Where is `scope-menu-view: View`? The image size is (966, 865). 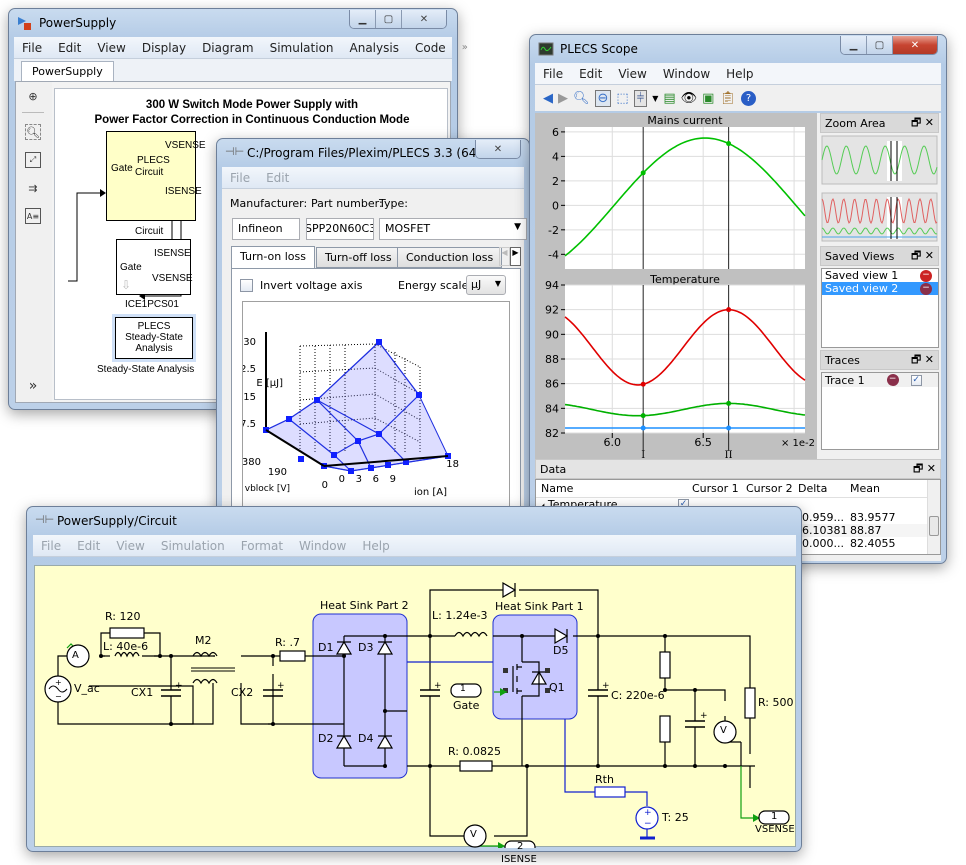
scope-menu-view: View is located at coordinates (632, 74).